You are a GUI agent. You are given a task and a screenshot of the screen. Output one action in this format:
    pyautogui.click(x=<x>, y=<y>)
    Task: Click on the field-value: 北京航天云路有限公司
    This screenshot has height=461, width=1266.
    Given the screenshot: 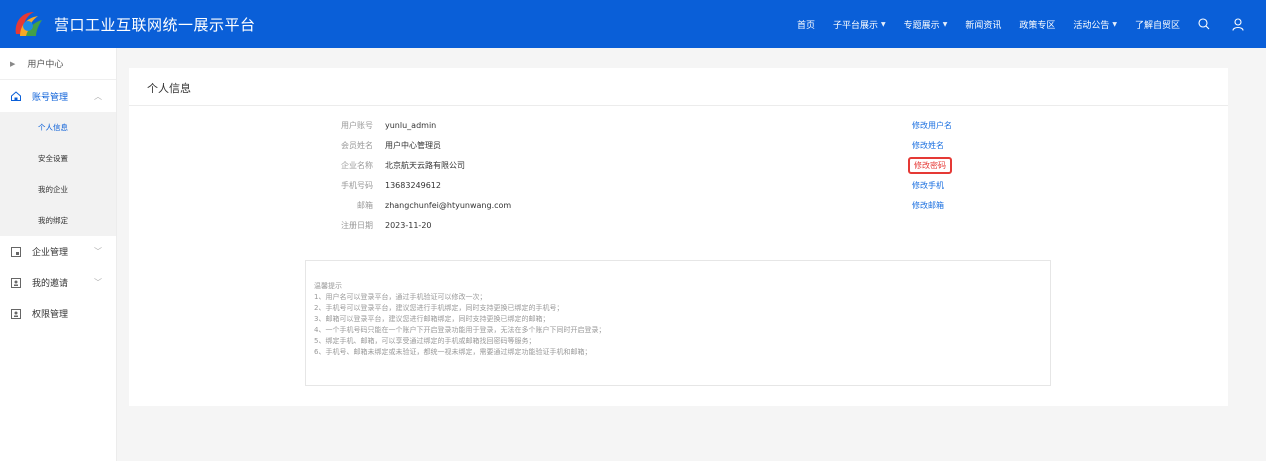 What is the action you would take?
    pyautogui.click(x=425, y=165)
    